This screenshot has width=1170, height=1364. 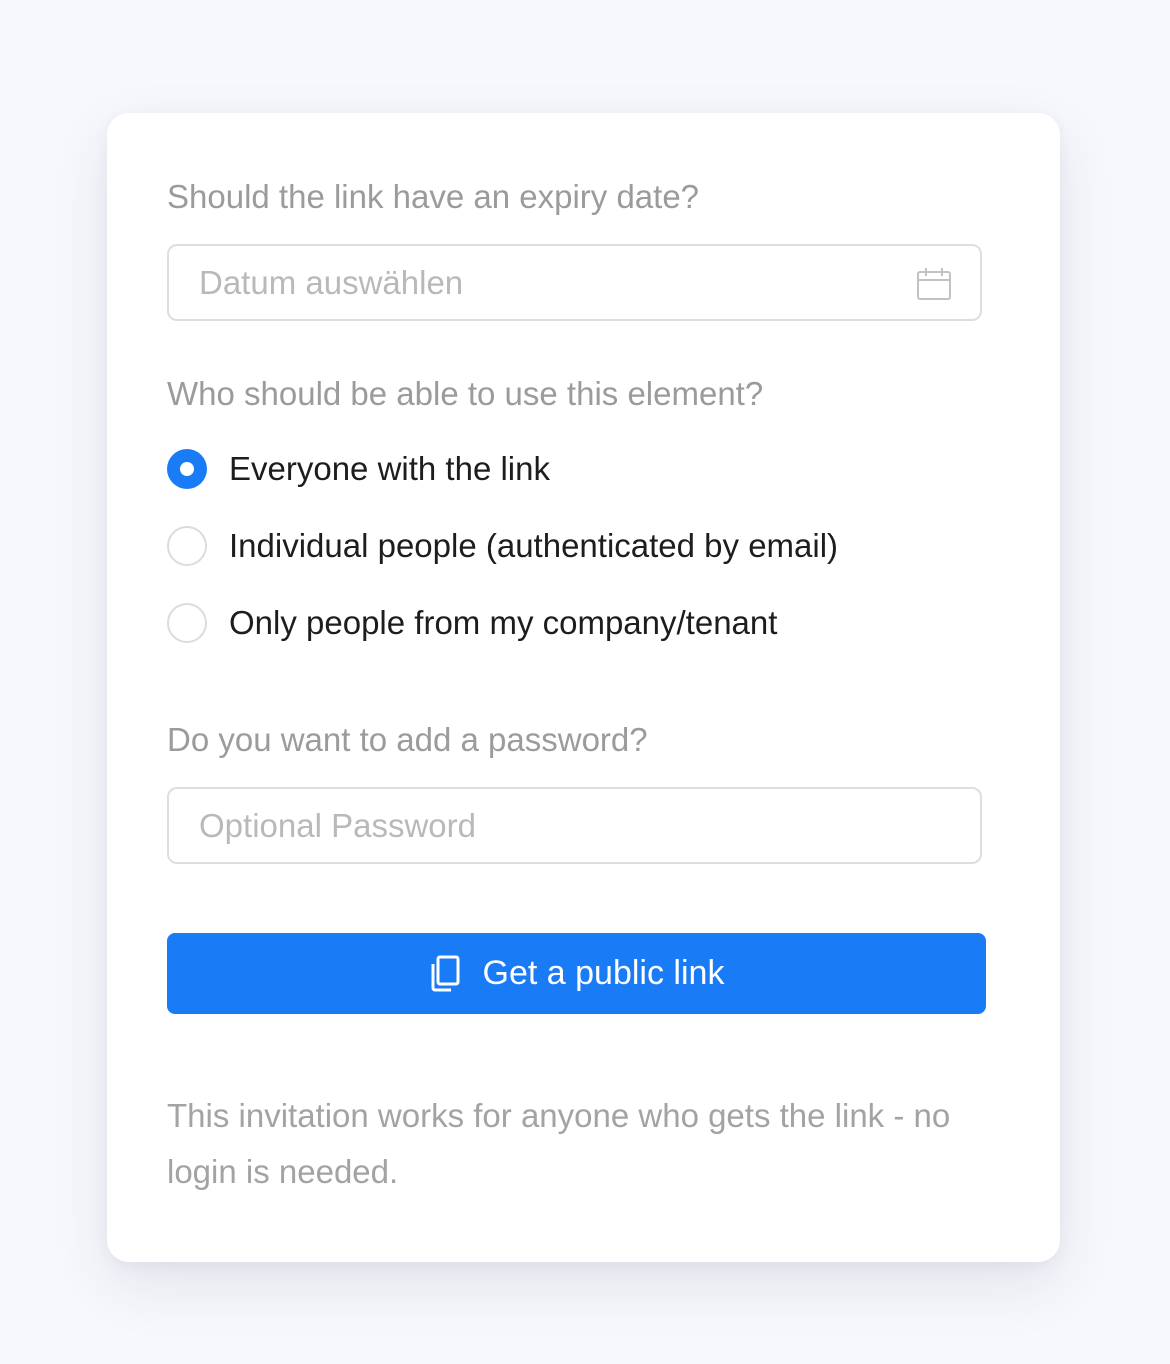 I want to click on radio-everyone-with-link: Everyone with the link, so click(x=358, y=469).